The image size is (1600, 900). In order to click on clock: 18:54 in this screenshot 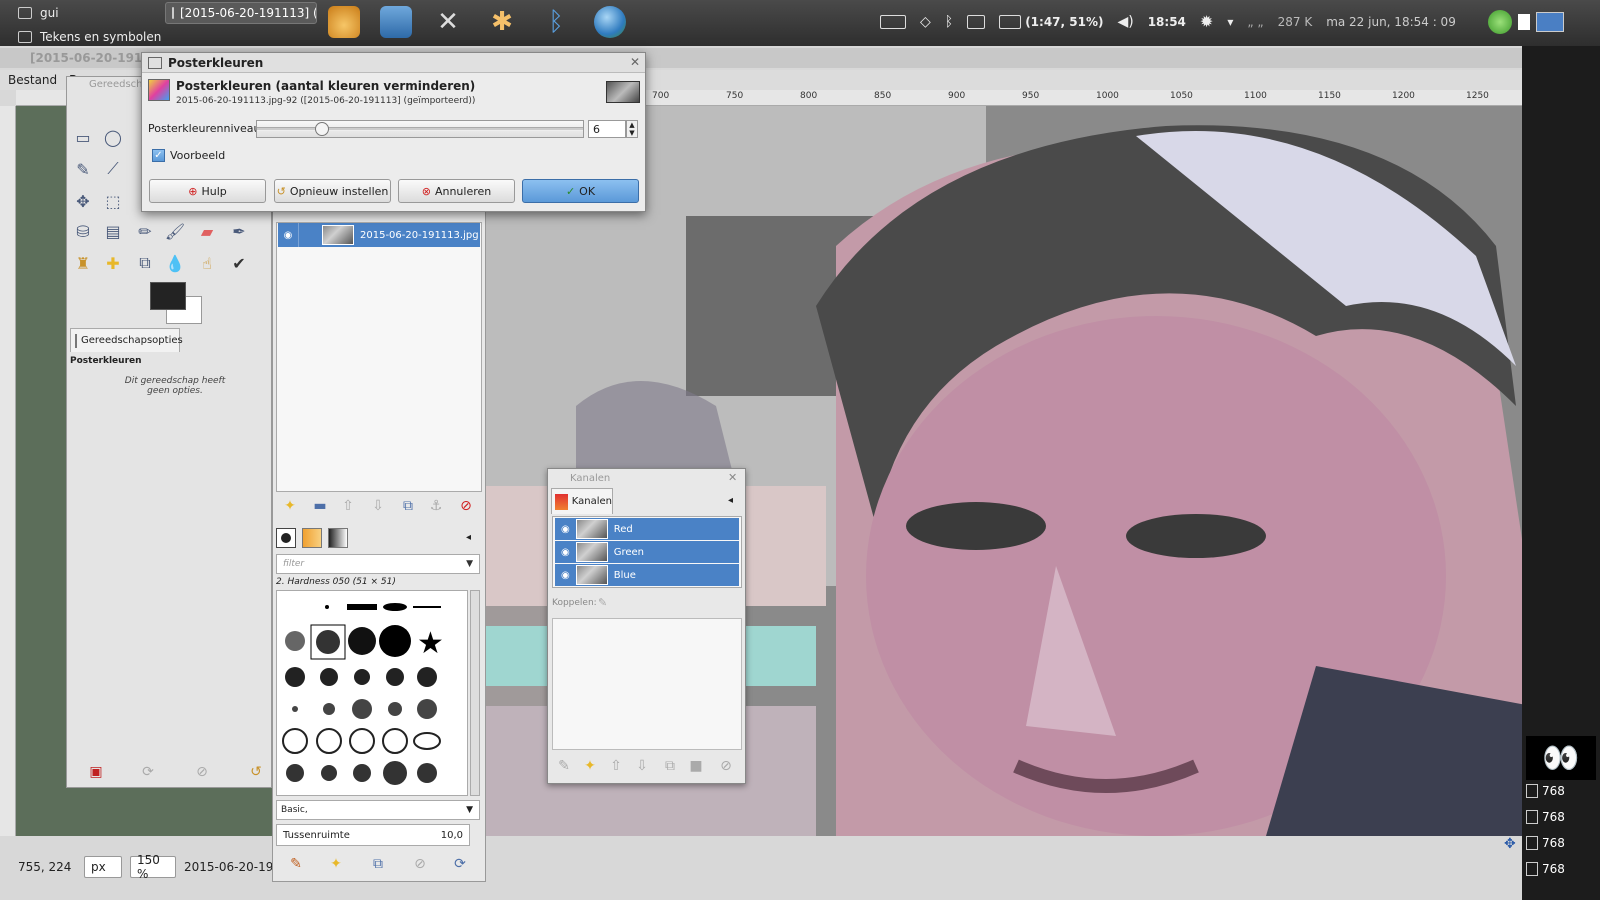, I will do `click(1167, 22)`.